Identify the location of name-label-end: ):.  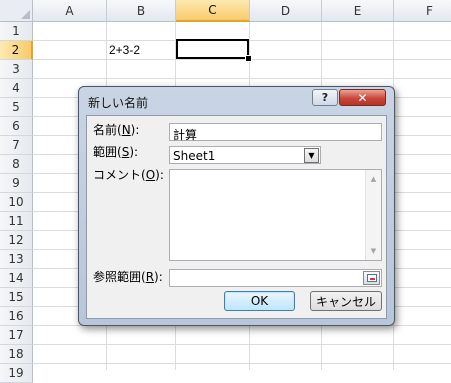
(135, 130).